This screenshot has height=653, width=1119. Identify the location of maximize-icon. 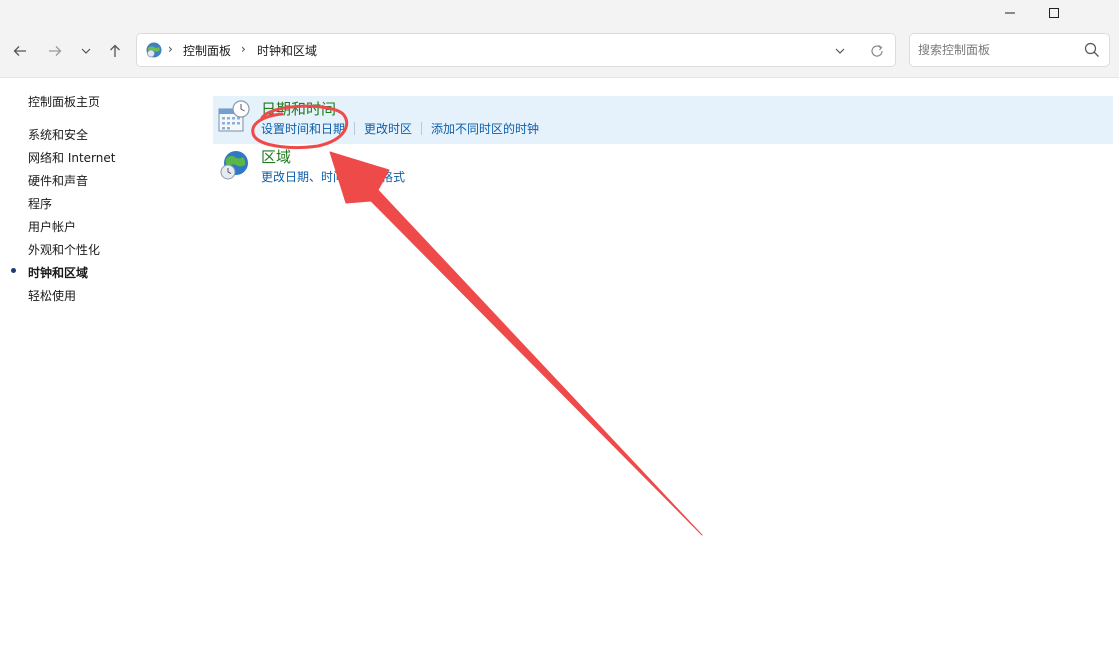
(1054, 13).